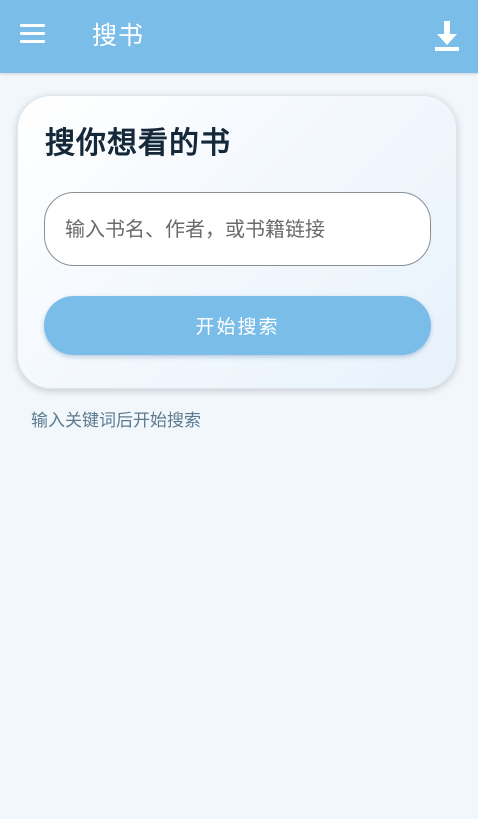 Image resolution: width=478 pixels, height=819 pixels. What do you see at coordinates (239, 36) in the screenshot?
I see `app-bar: 搜书` at bounding box center [239, 36].